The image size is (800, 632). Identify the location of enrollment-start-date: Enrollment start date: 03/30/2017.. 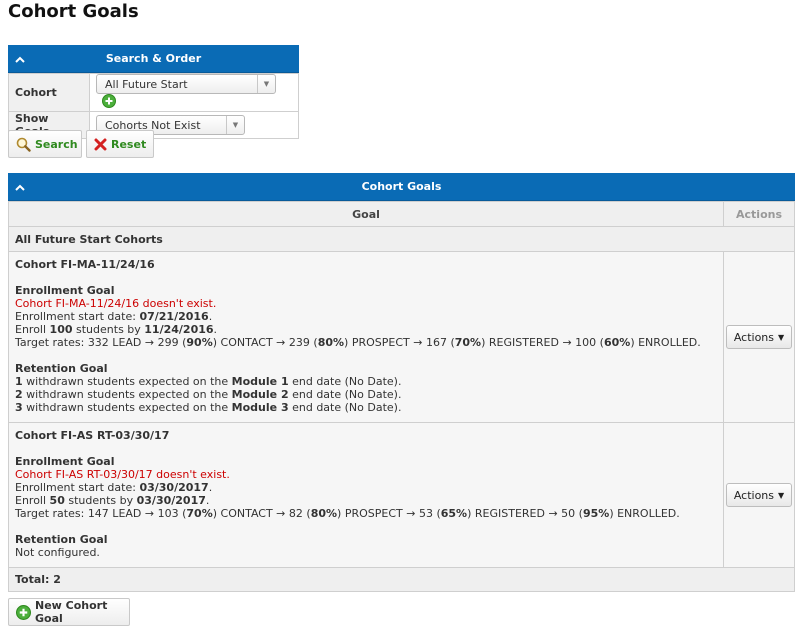
(114, 487).